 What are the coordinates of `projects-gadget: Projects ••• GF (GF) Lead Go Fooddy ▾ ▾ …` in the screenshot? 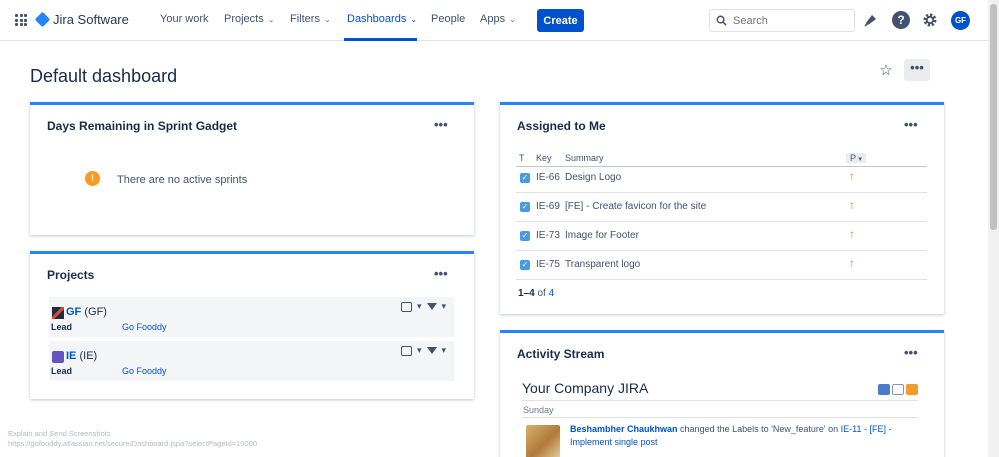 It's located at (252, 325).